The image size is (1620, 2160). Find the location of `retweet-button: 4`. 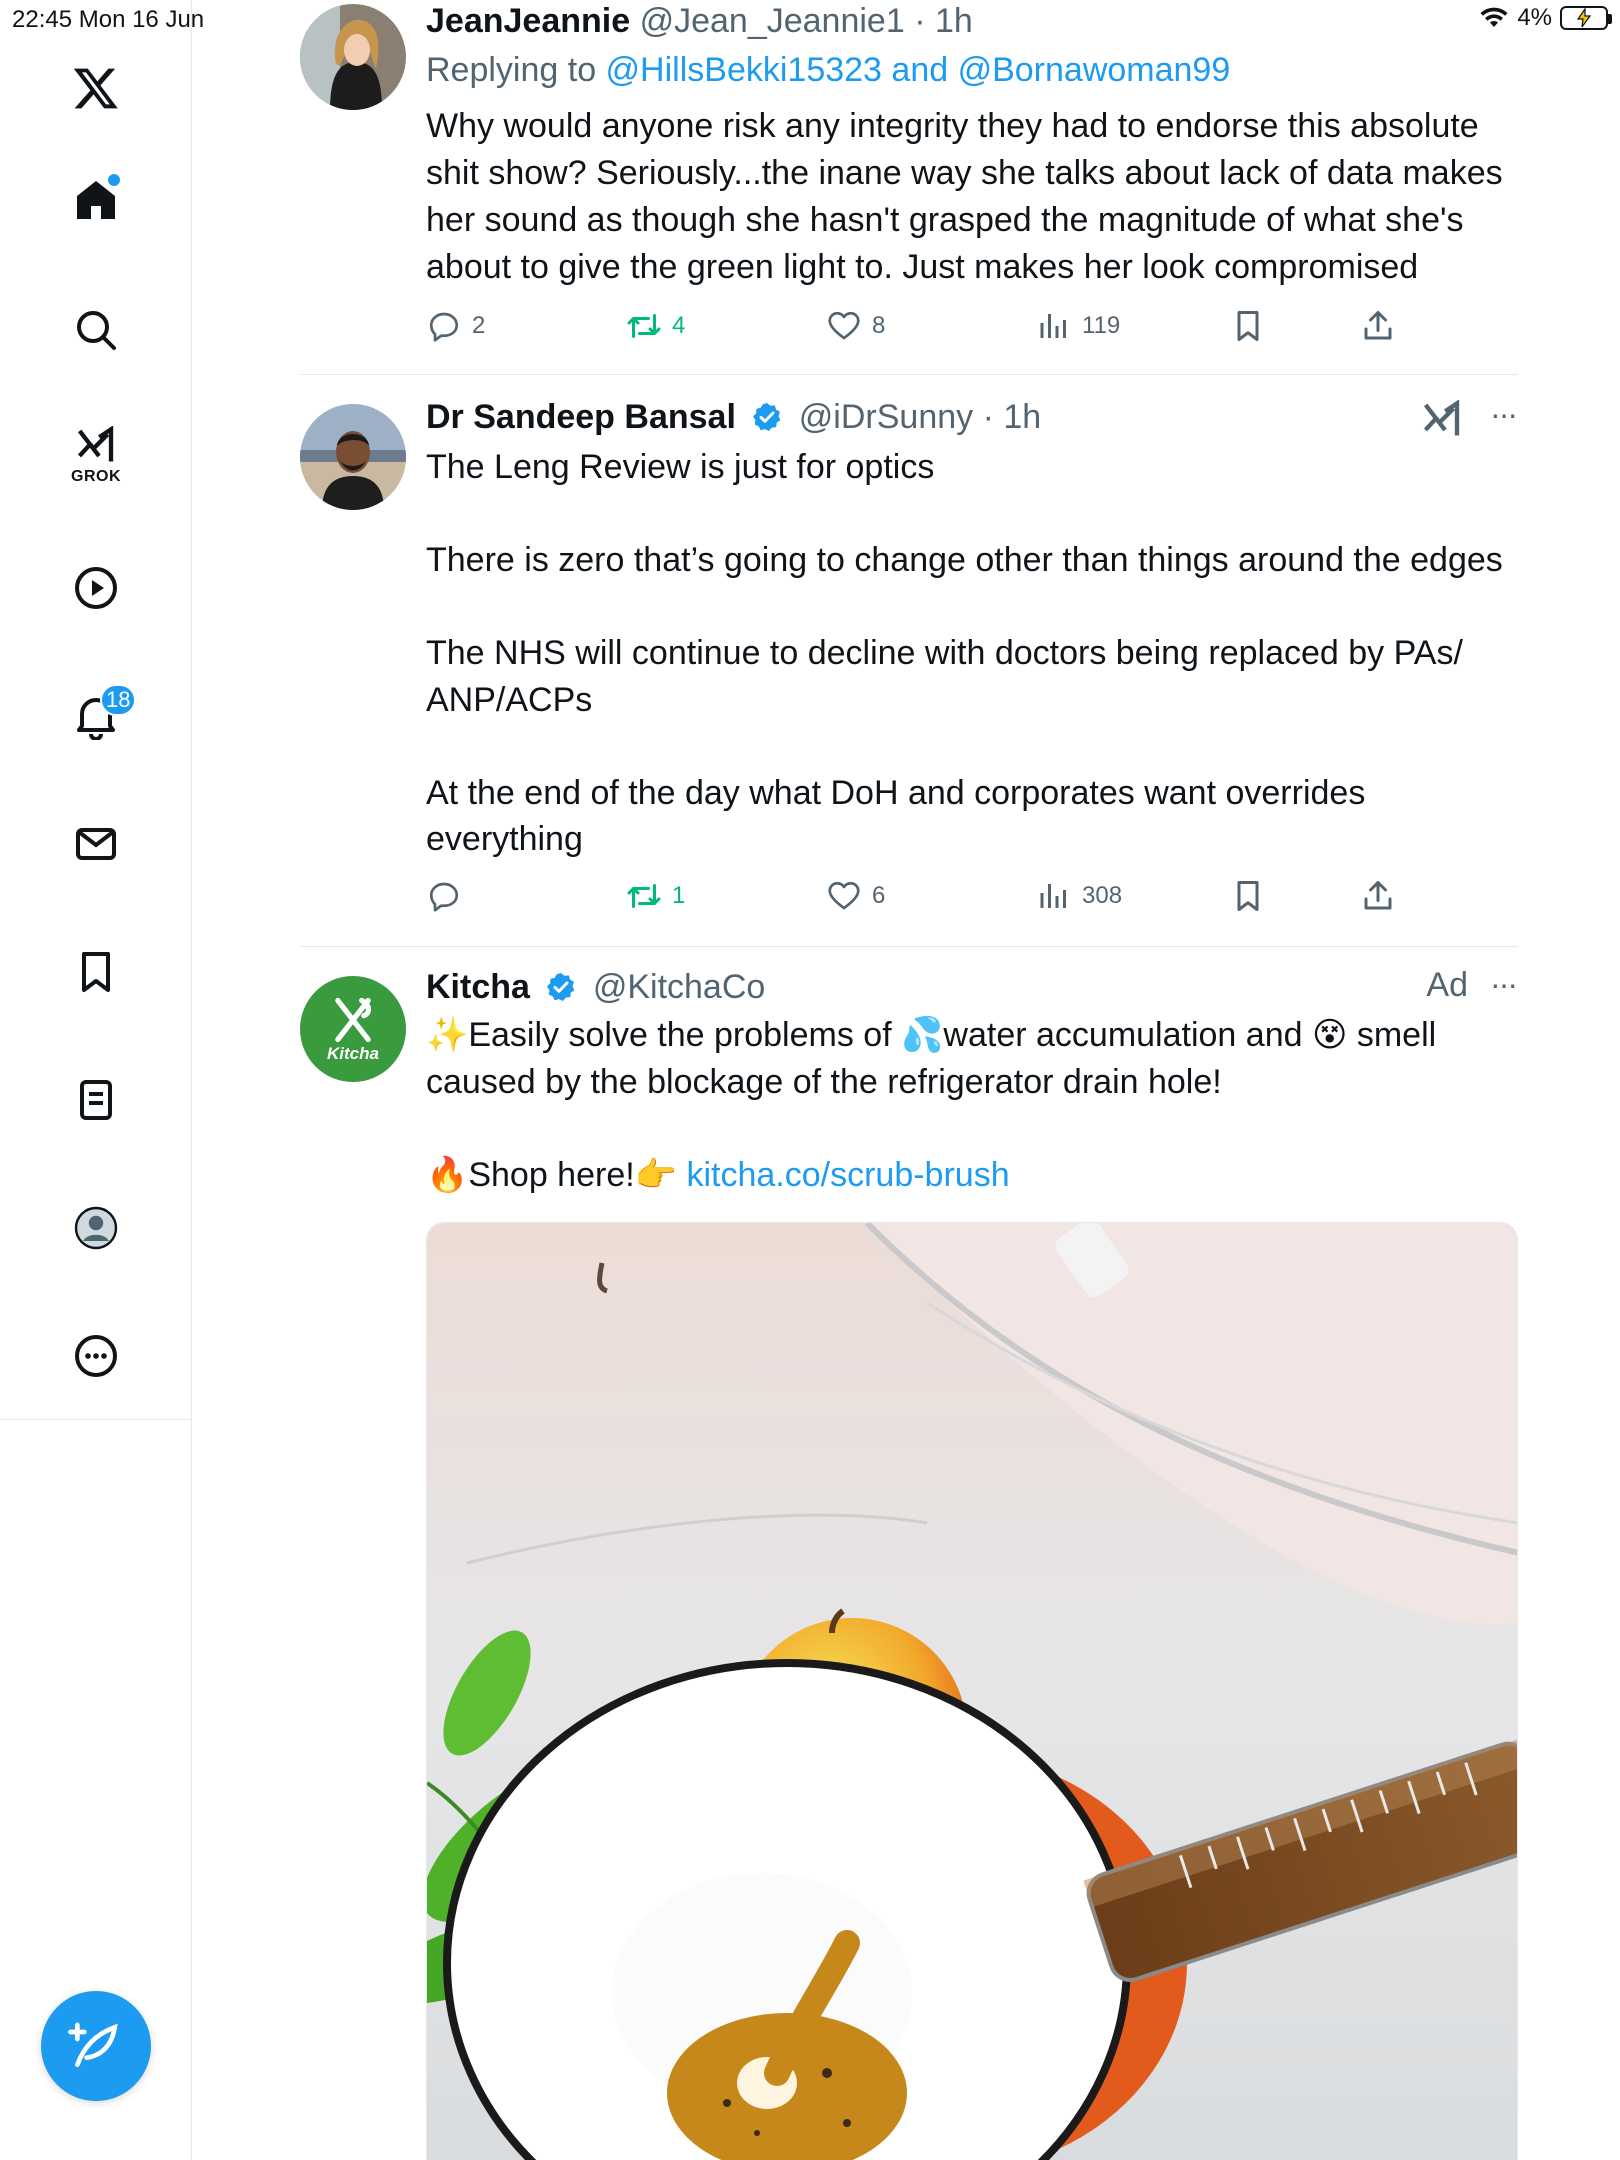

retweet-button: 4 is located at coordinates (655, 326).